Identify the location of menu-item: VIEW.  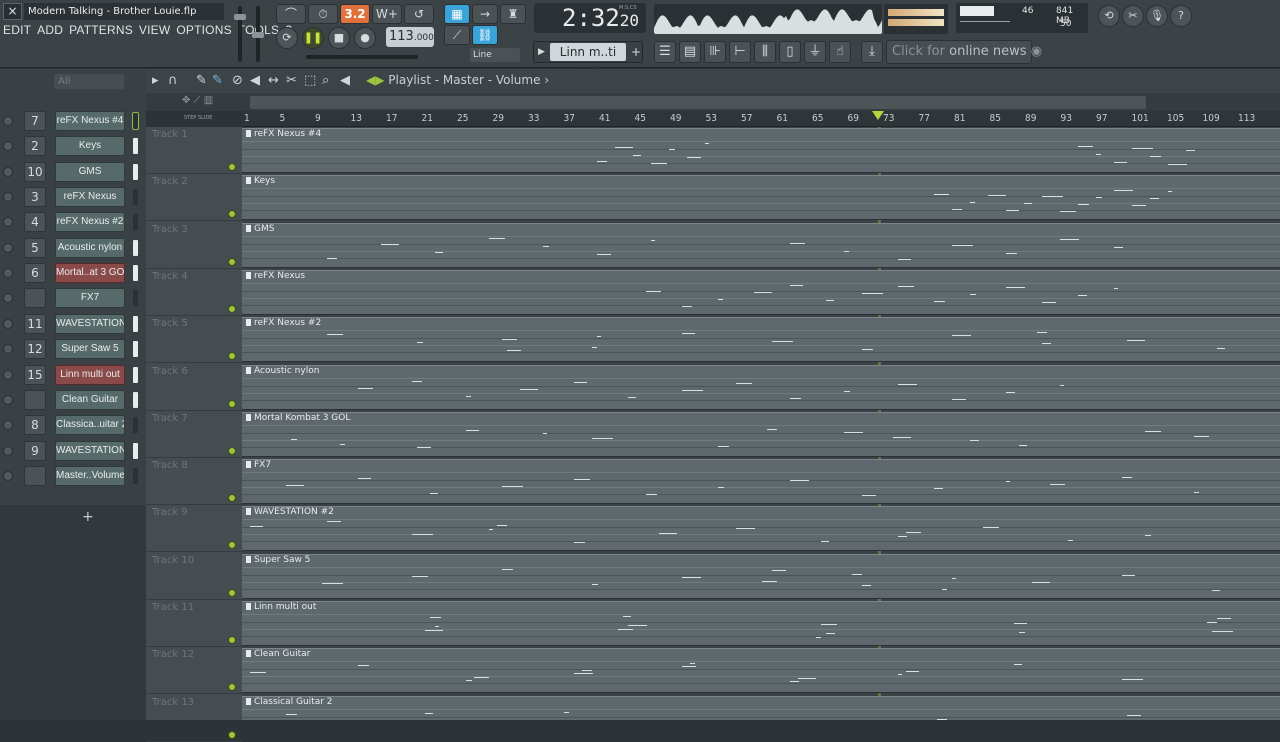
(154, 30).